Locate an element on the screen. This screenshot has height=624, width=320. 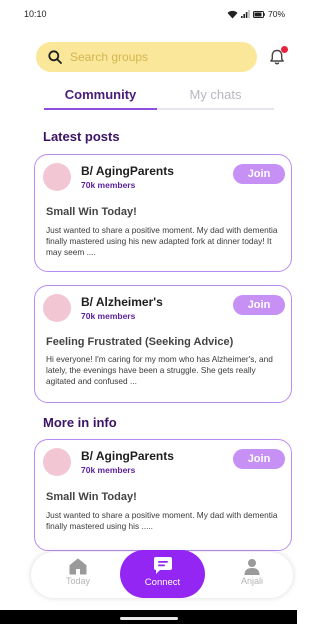
nav-connect-label: Connect is located at coordinates (162, 582).